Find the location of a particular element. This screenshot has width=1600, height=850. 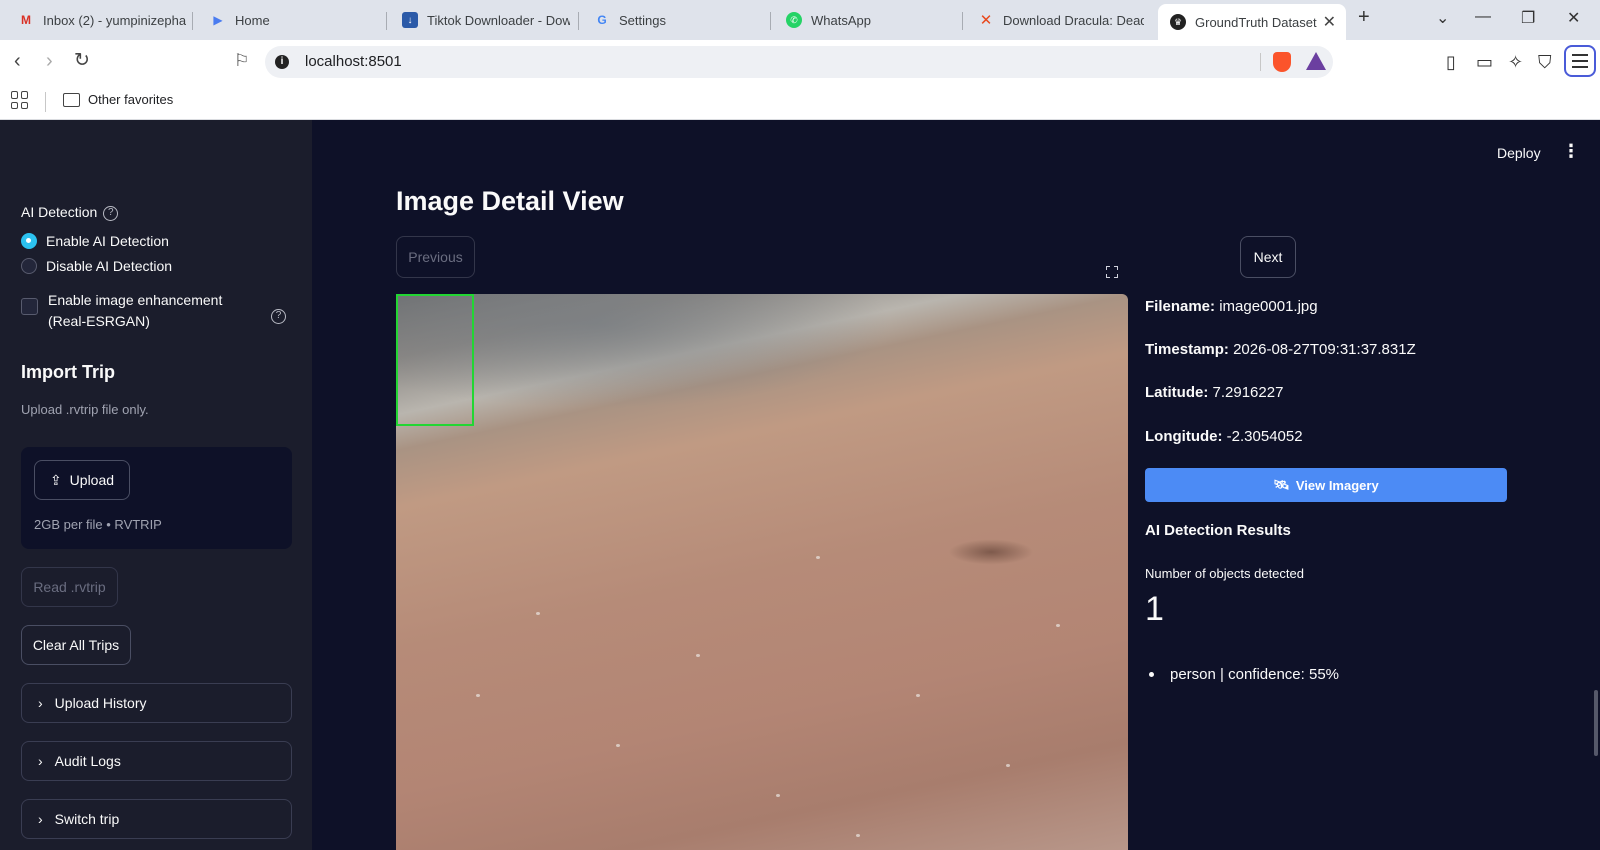

deploy-button: Deploy is located at coordinates (1519, 153).